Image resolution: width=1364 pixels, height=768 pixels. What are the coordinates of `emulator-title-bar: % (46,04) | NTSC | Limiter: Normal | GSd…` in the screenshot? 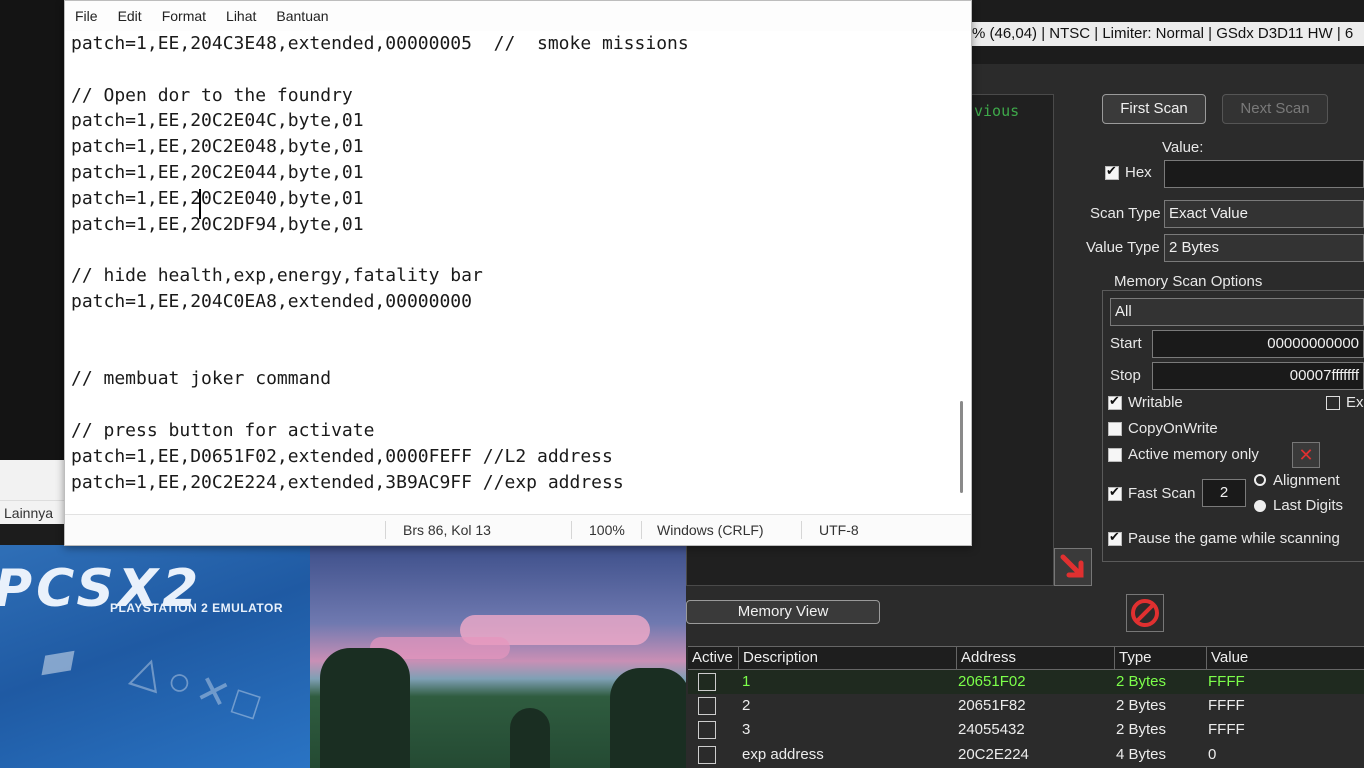 It's located at (1168, 34).